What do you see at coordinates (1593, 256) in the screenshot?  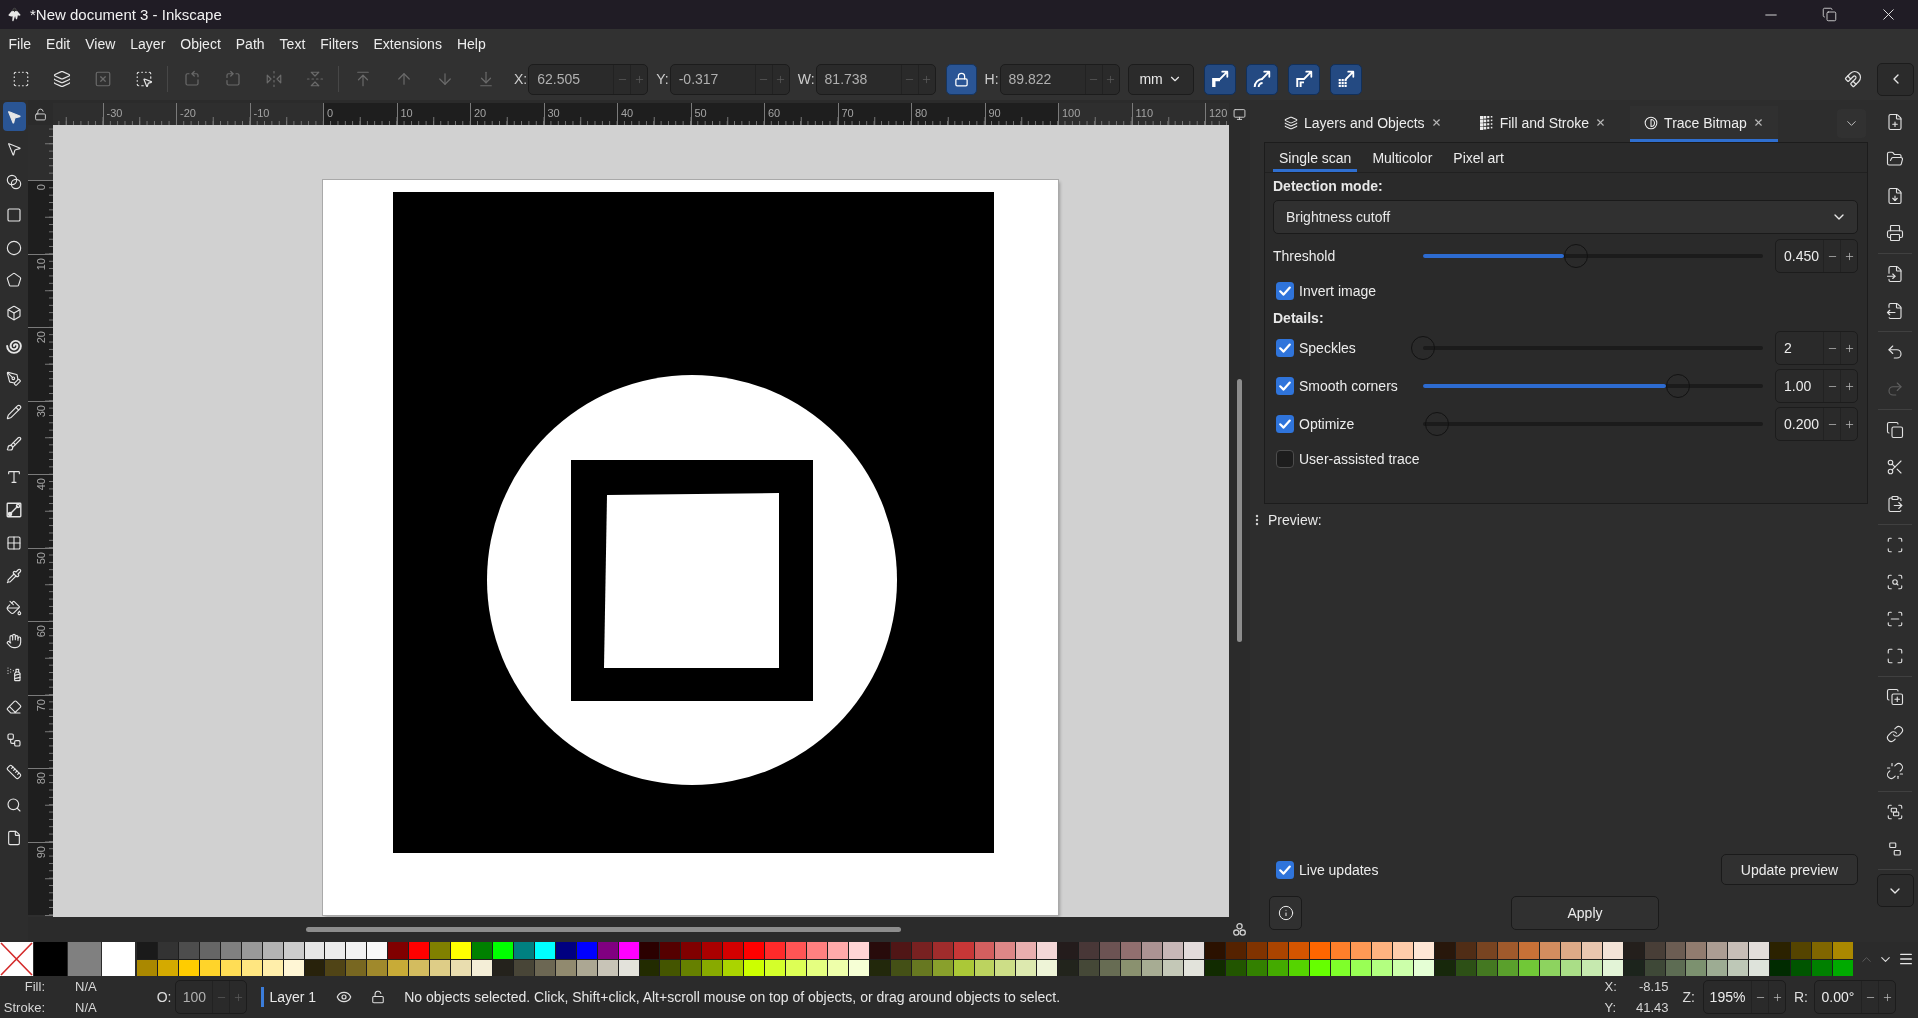 I see `slider-track` at bounding box center [1593, 256].